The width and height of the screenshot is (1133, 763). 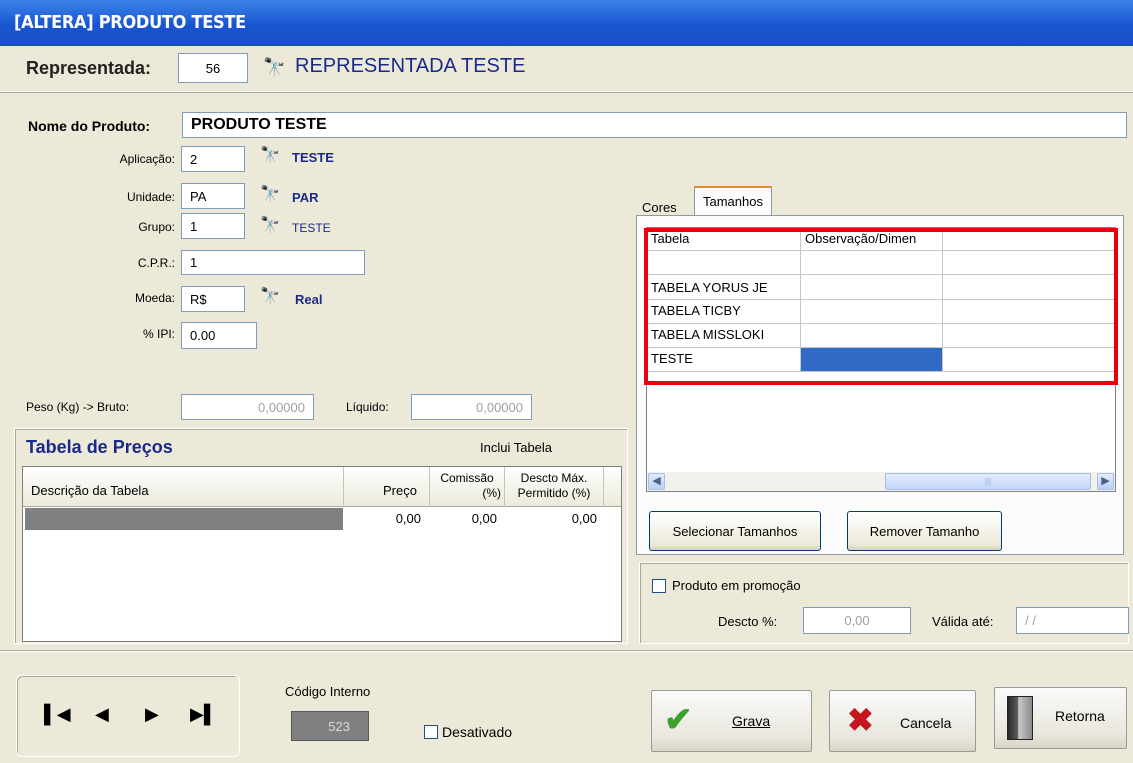 I want to click on aplicacao-label: Aplicação:, so click(x=147, y=159).